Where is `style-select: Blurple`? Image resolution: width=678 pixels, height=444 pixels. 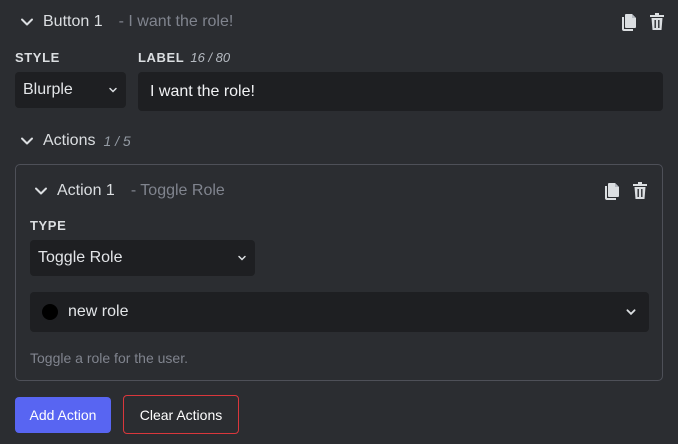
style-select: Blurple is located at coordinates (70, 90).